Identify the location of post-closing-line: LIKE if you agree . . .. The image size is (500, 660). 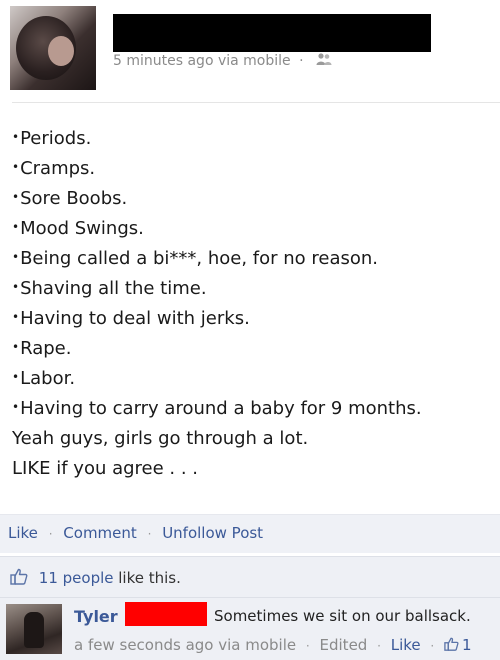
(105, 468).